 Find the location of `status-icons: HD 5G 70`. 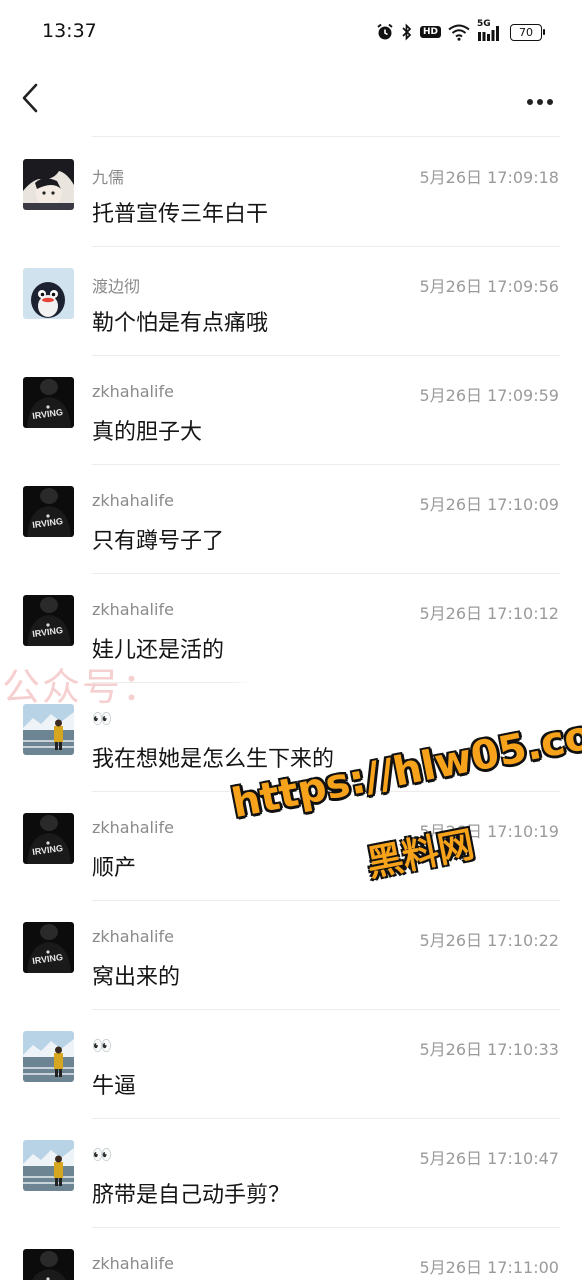

status-icons: HD 5G 70 is located at coordinates (460, 31).